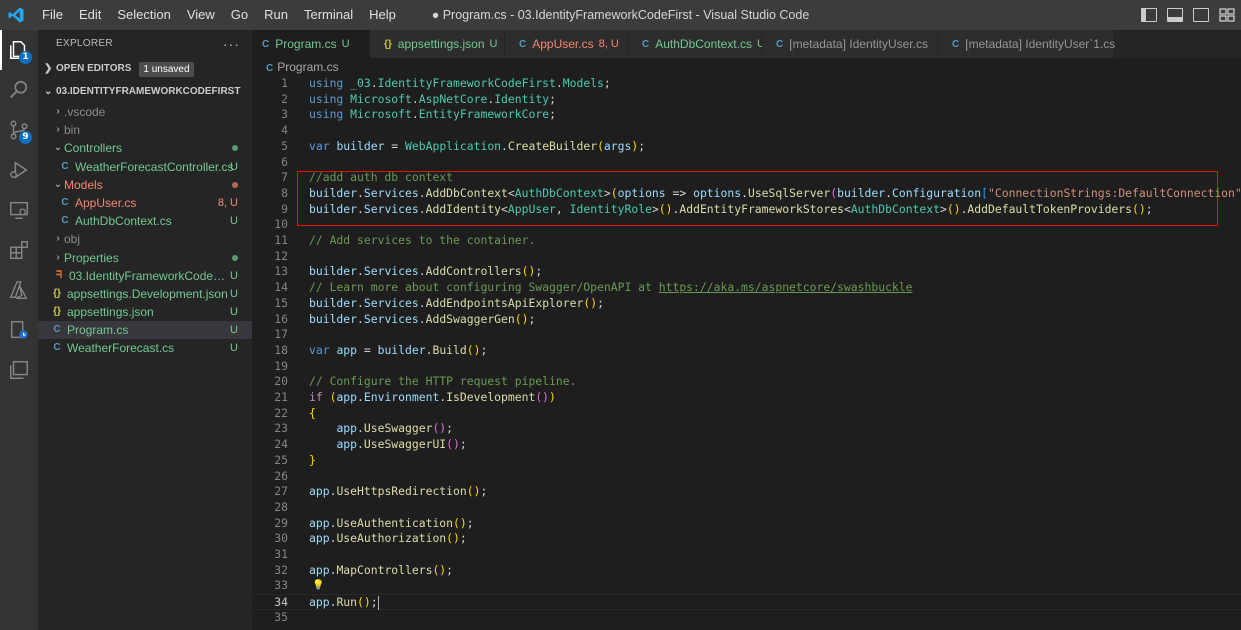 The width and height of the screenshot is (1241, 630). I want to click on menu-view: View, so click(201, 15).